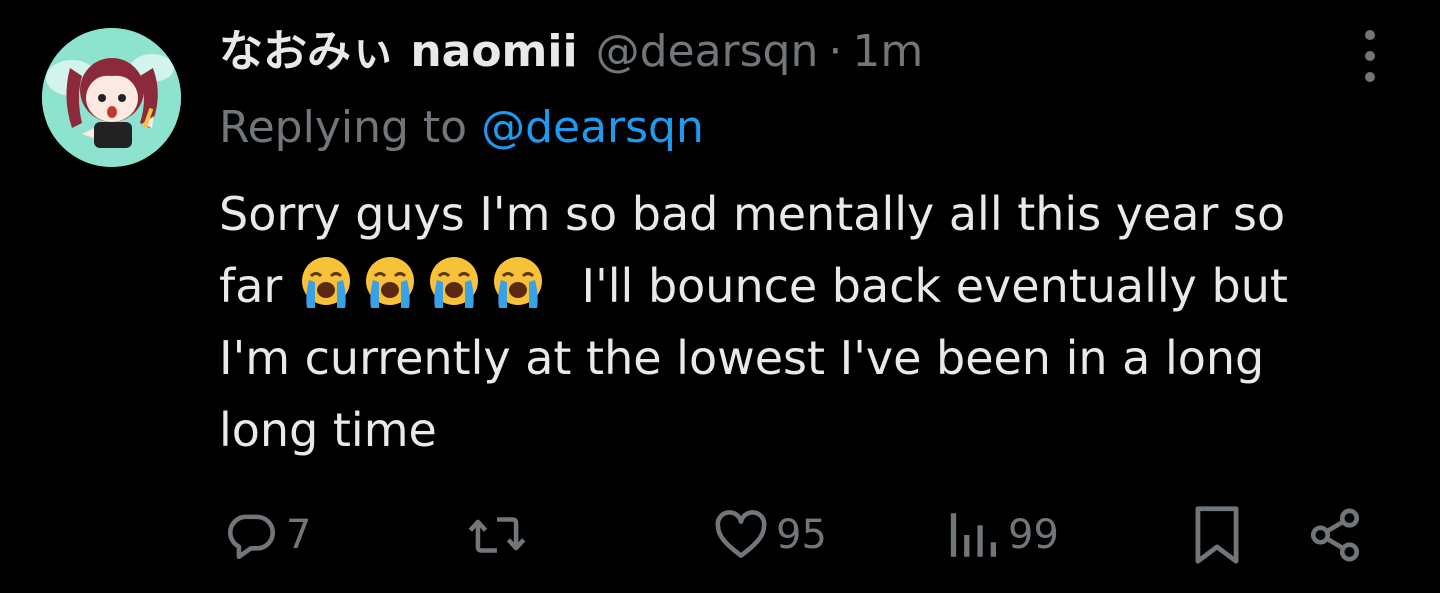 The height and width of the screenshot is (593, 1440). I want to click on share-button, so click(1335, 535).